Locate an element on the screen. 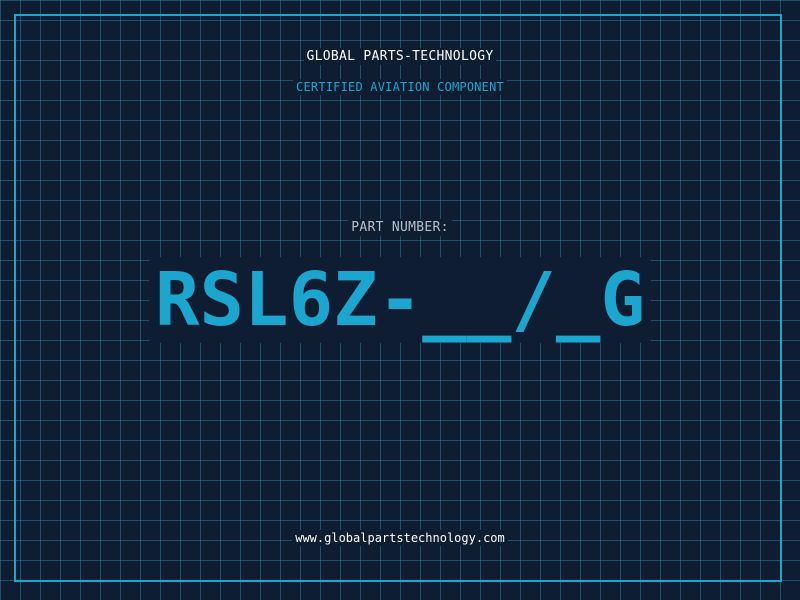 This screenshot has width=800, height=600. part-number-value: RSL6Z-__/_G is located at coordinates (400, 300).